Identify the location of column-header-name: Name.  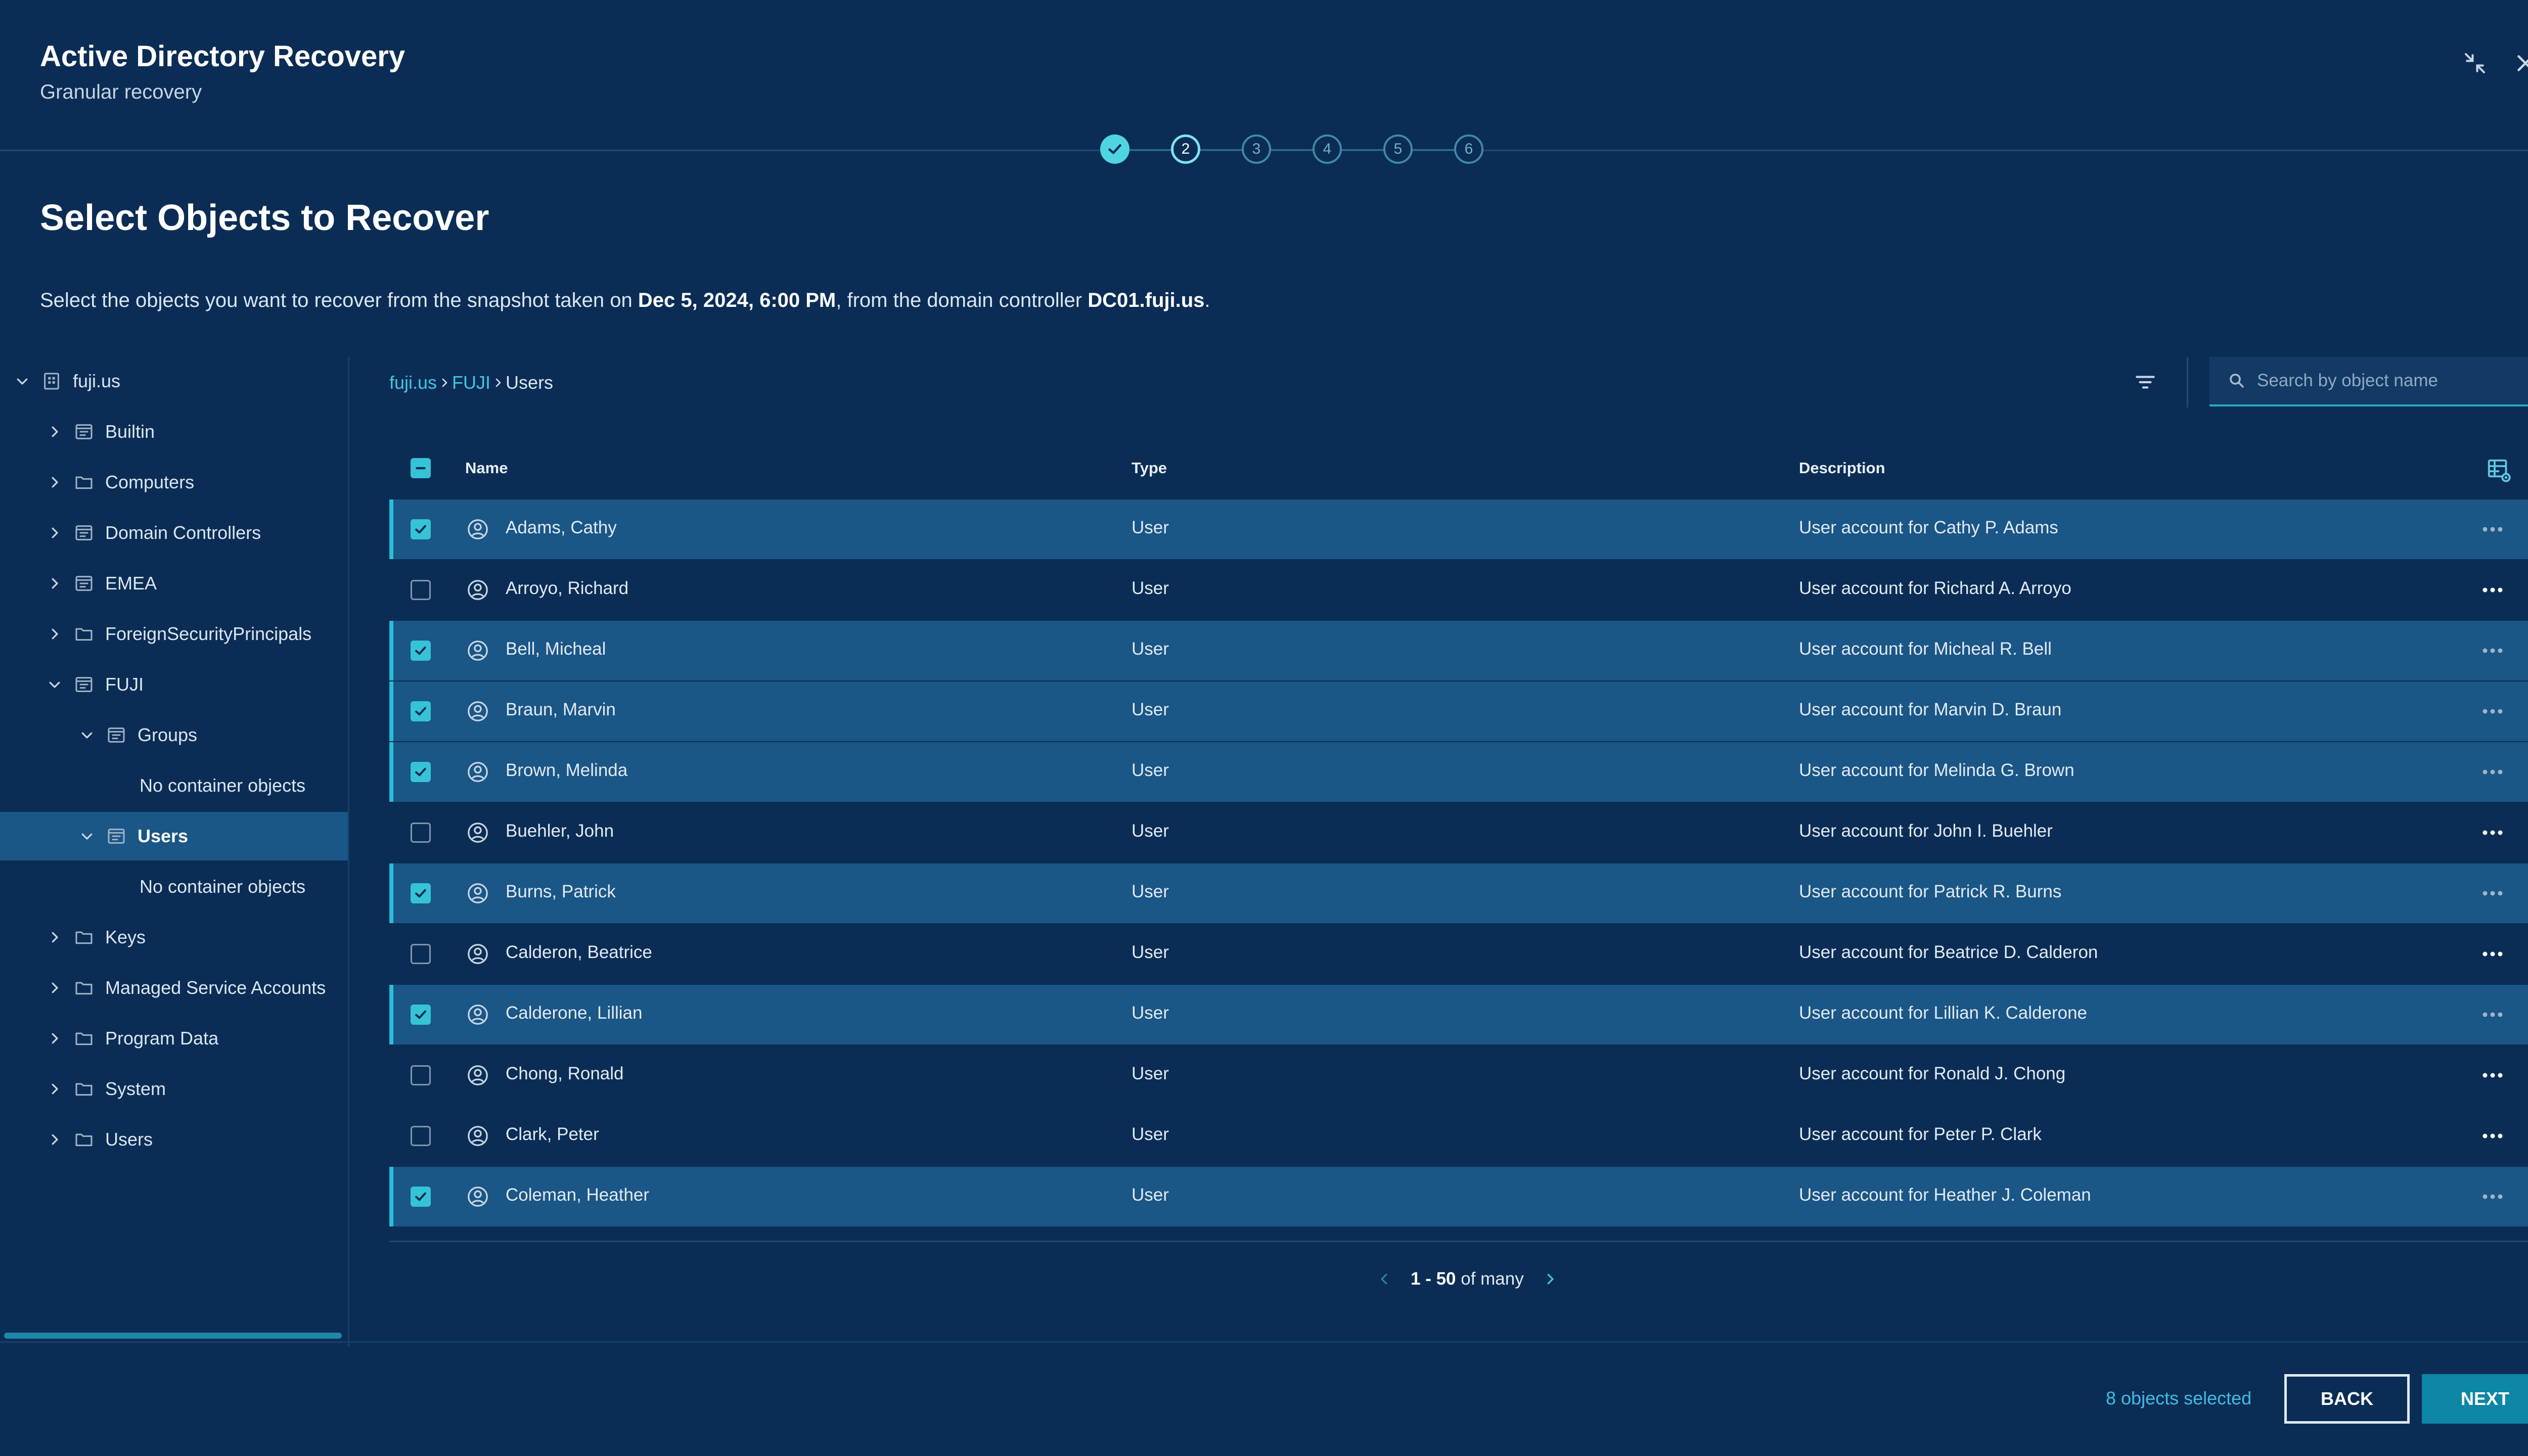
(487, 468).